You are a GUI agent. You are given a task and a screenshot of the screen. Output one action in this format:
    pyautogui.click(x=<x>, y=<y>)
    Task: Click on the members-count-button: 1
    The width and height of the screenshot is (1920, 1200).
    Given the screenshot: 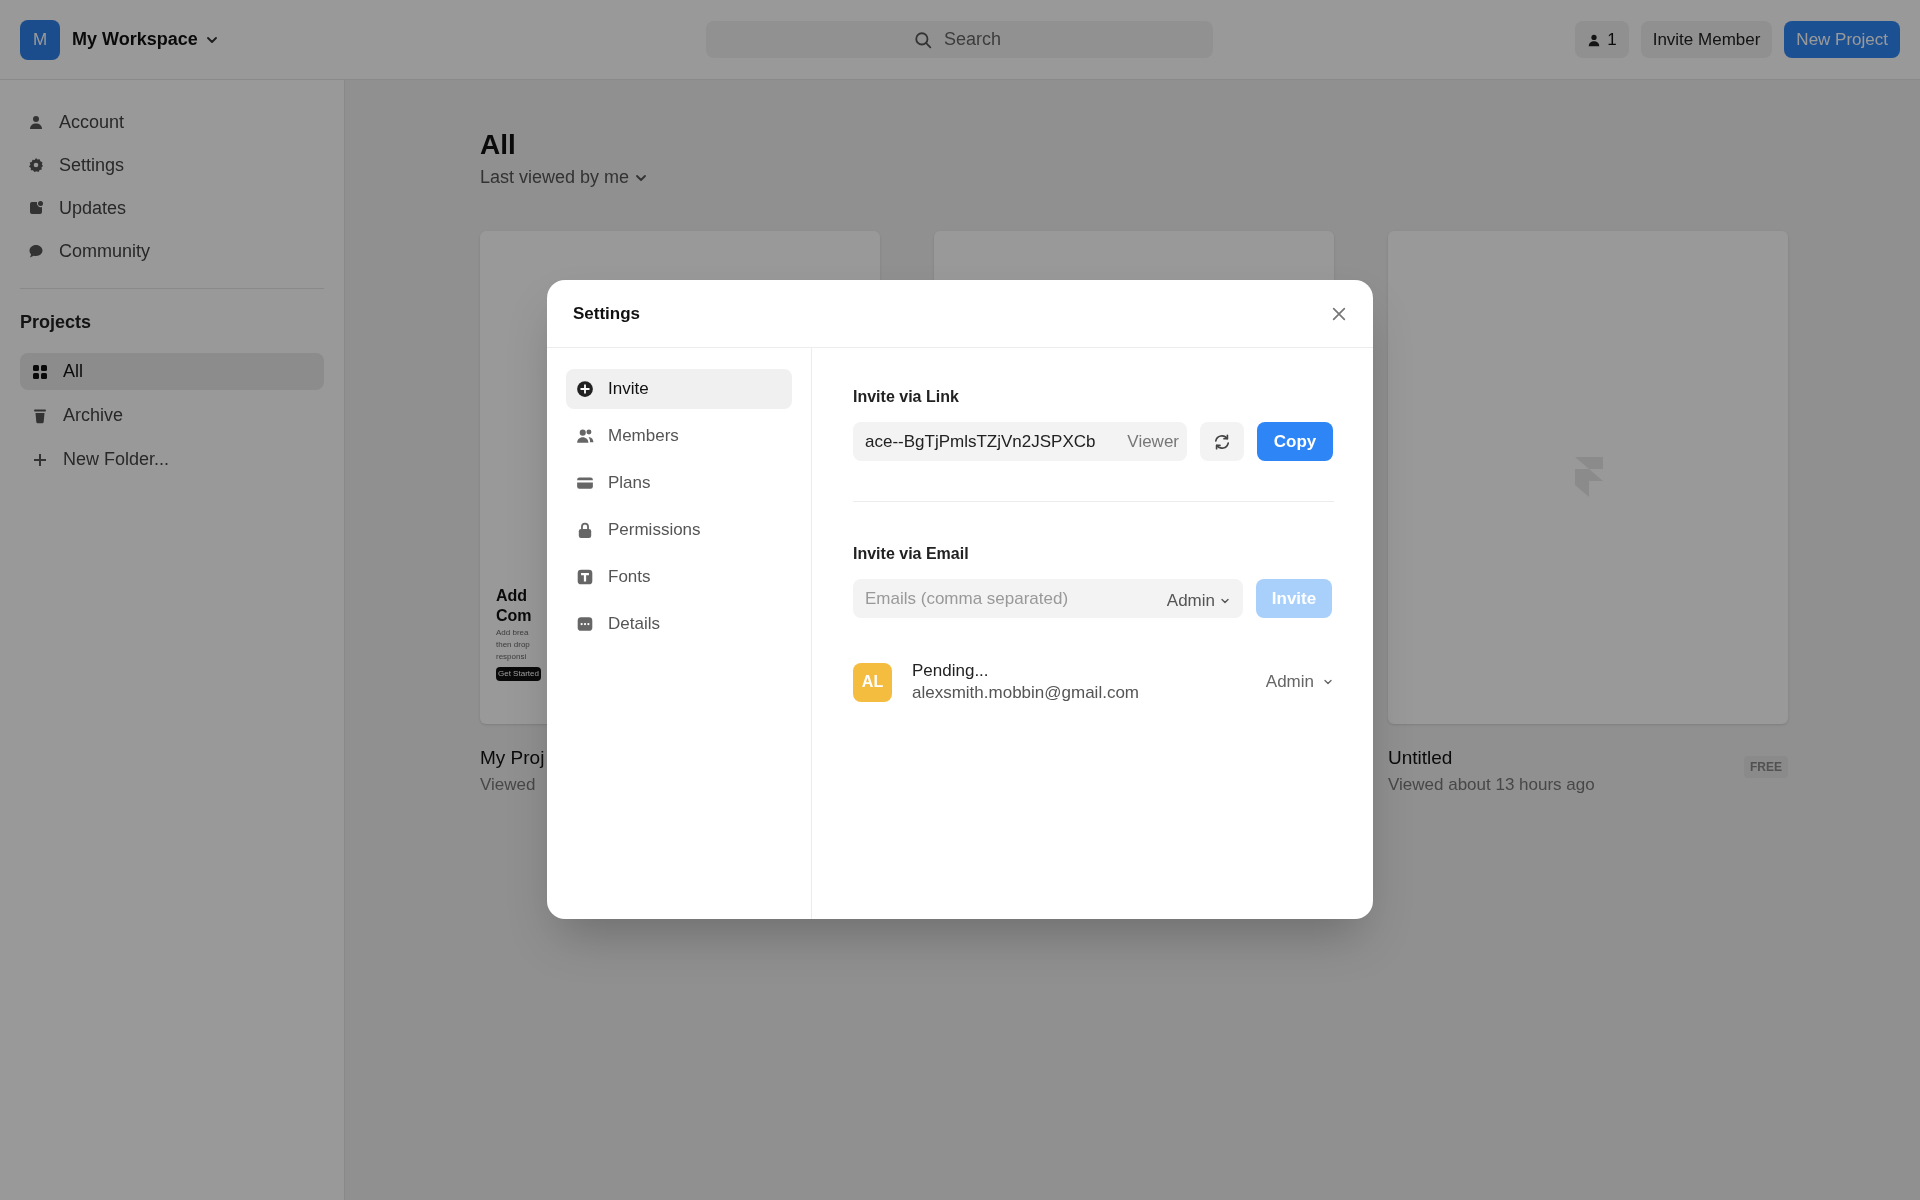 What is the action you would take?
    pyautogui.click(x=1602, y=39)
    